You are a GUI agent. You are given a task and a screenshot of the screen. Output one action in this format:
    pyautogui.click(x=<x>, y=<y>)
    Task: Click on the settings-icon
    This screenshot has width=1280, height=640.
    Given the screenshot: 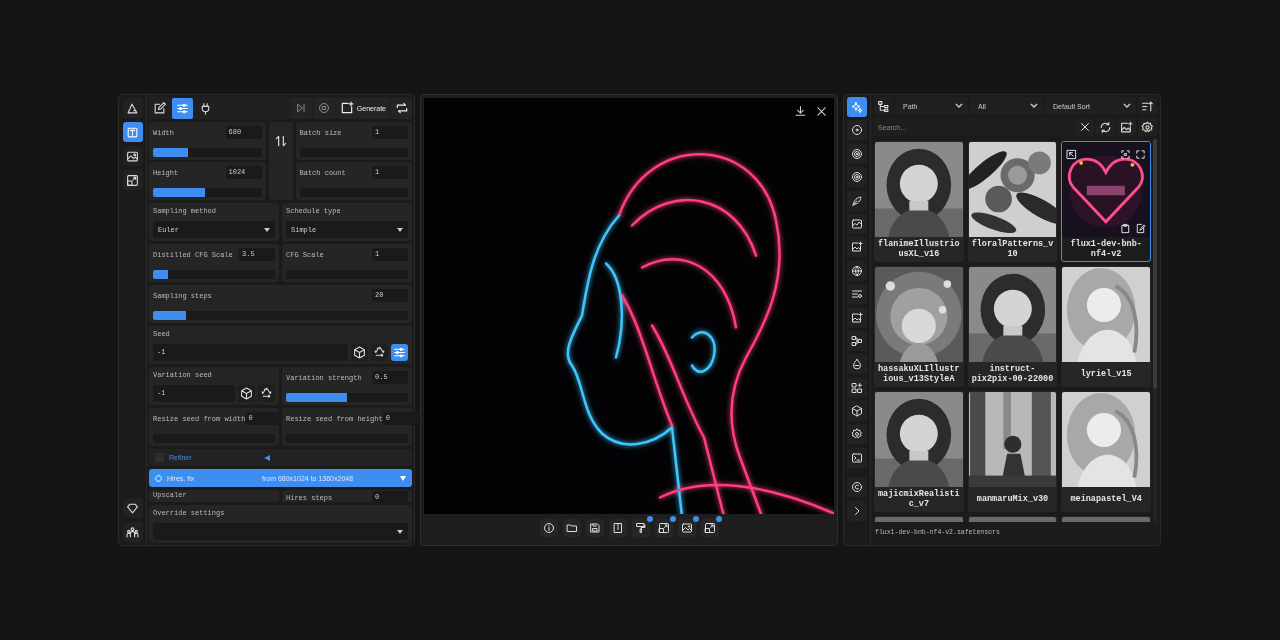 What is the action you would take?
    pyautogui.click(x=1147, y=127)
    